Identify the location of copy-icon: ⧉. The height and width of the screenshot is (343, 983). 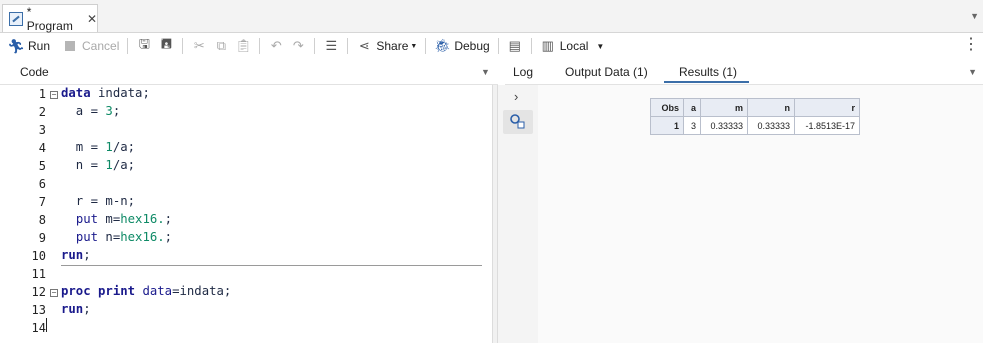
(221, 45).